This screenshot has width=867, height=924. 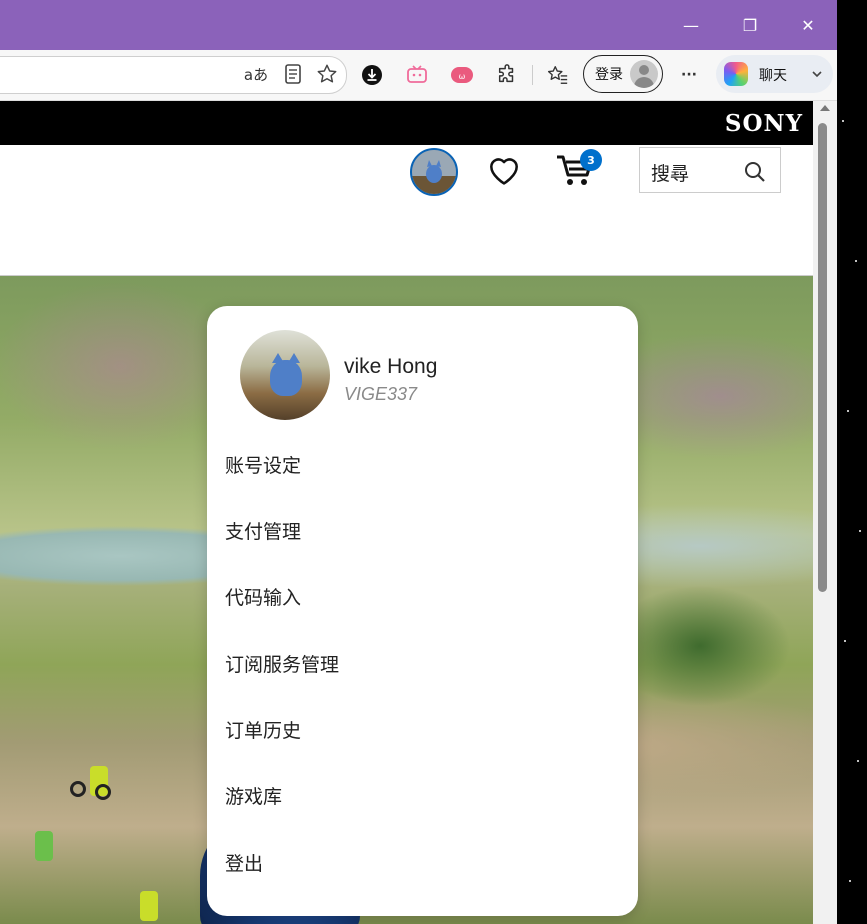 What do you see at coordinates (244, 862) in the screenshot?
I see `menu-item-sign-out: 登出` at bounding box center [244, 862].